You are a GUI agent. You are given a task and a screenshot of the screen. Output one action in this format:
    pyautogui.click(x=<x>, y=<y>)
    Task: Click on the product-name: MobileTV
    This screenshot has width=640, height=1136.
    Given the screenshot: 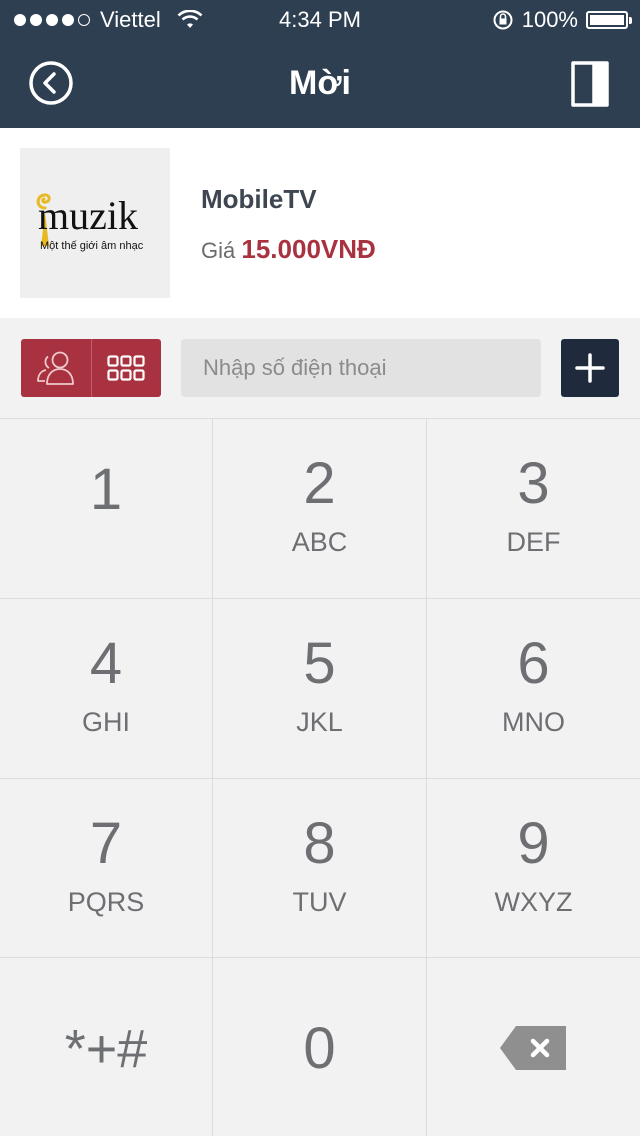 What is the action you would take?
    pyautogui.click(x=259, y=199)
    